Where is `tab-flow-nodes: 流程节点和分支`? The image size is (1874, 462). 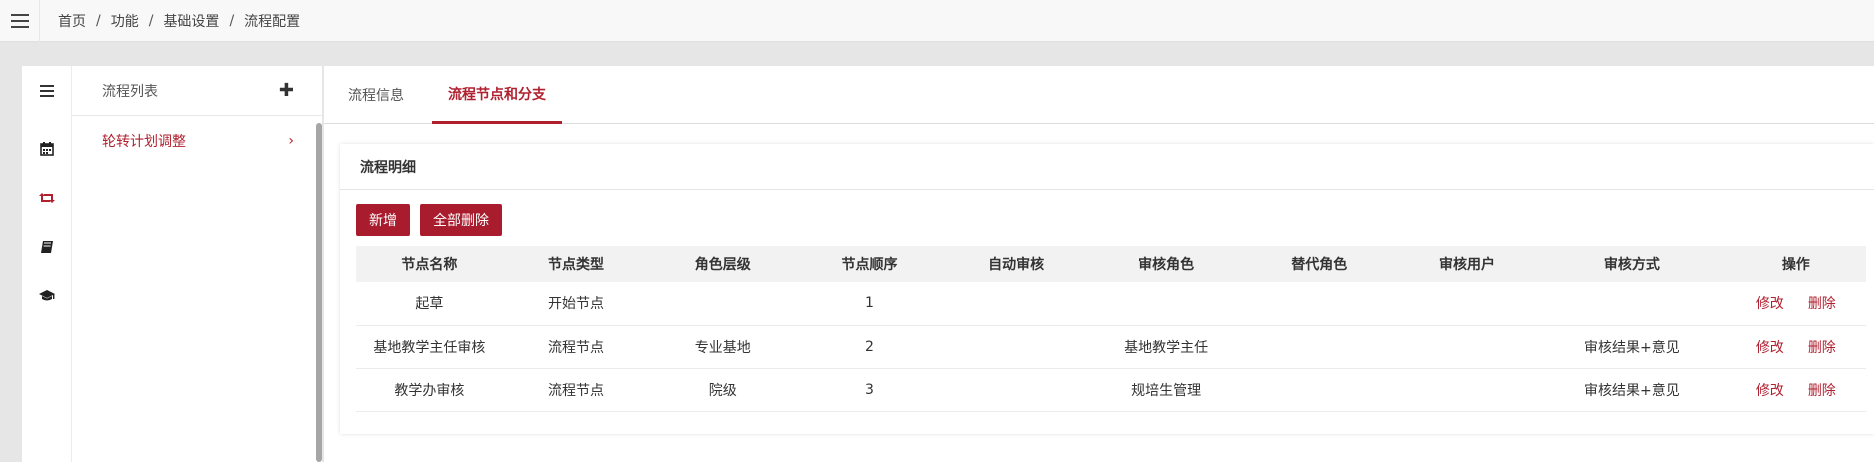
tab-flow-nodes: 流程节点和分支 is located at coordinates (497, 95).